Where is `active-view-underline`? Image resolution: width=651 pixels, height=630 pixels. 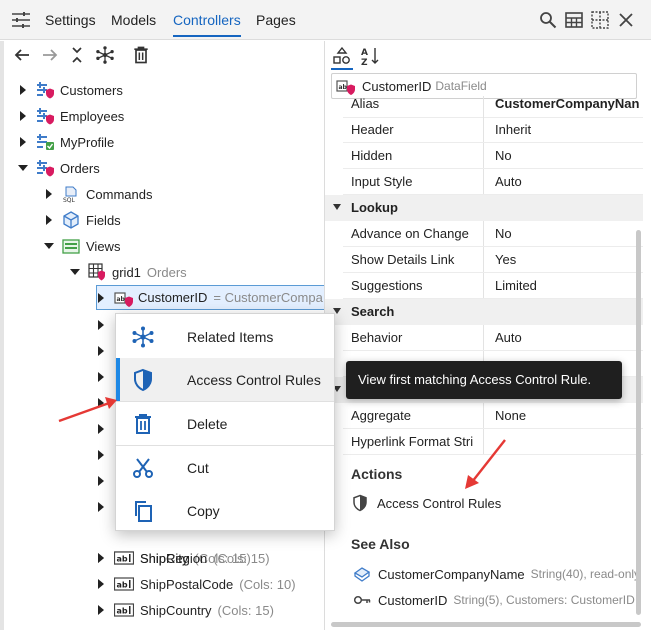
active-view-underline is located at coordinates (342, 69).